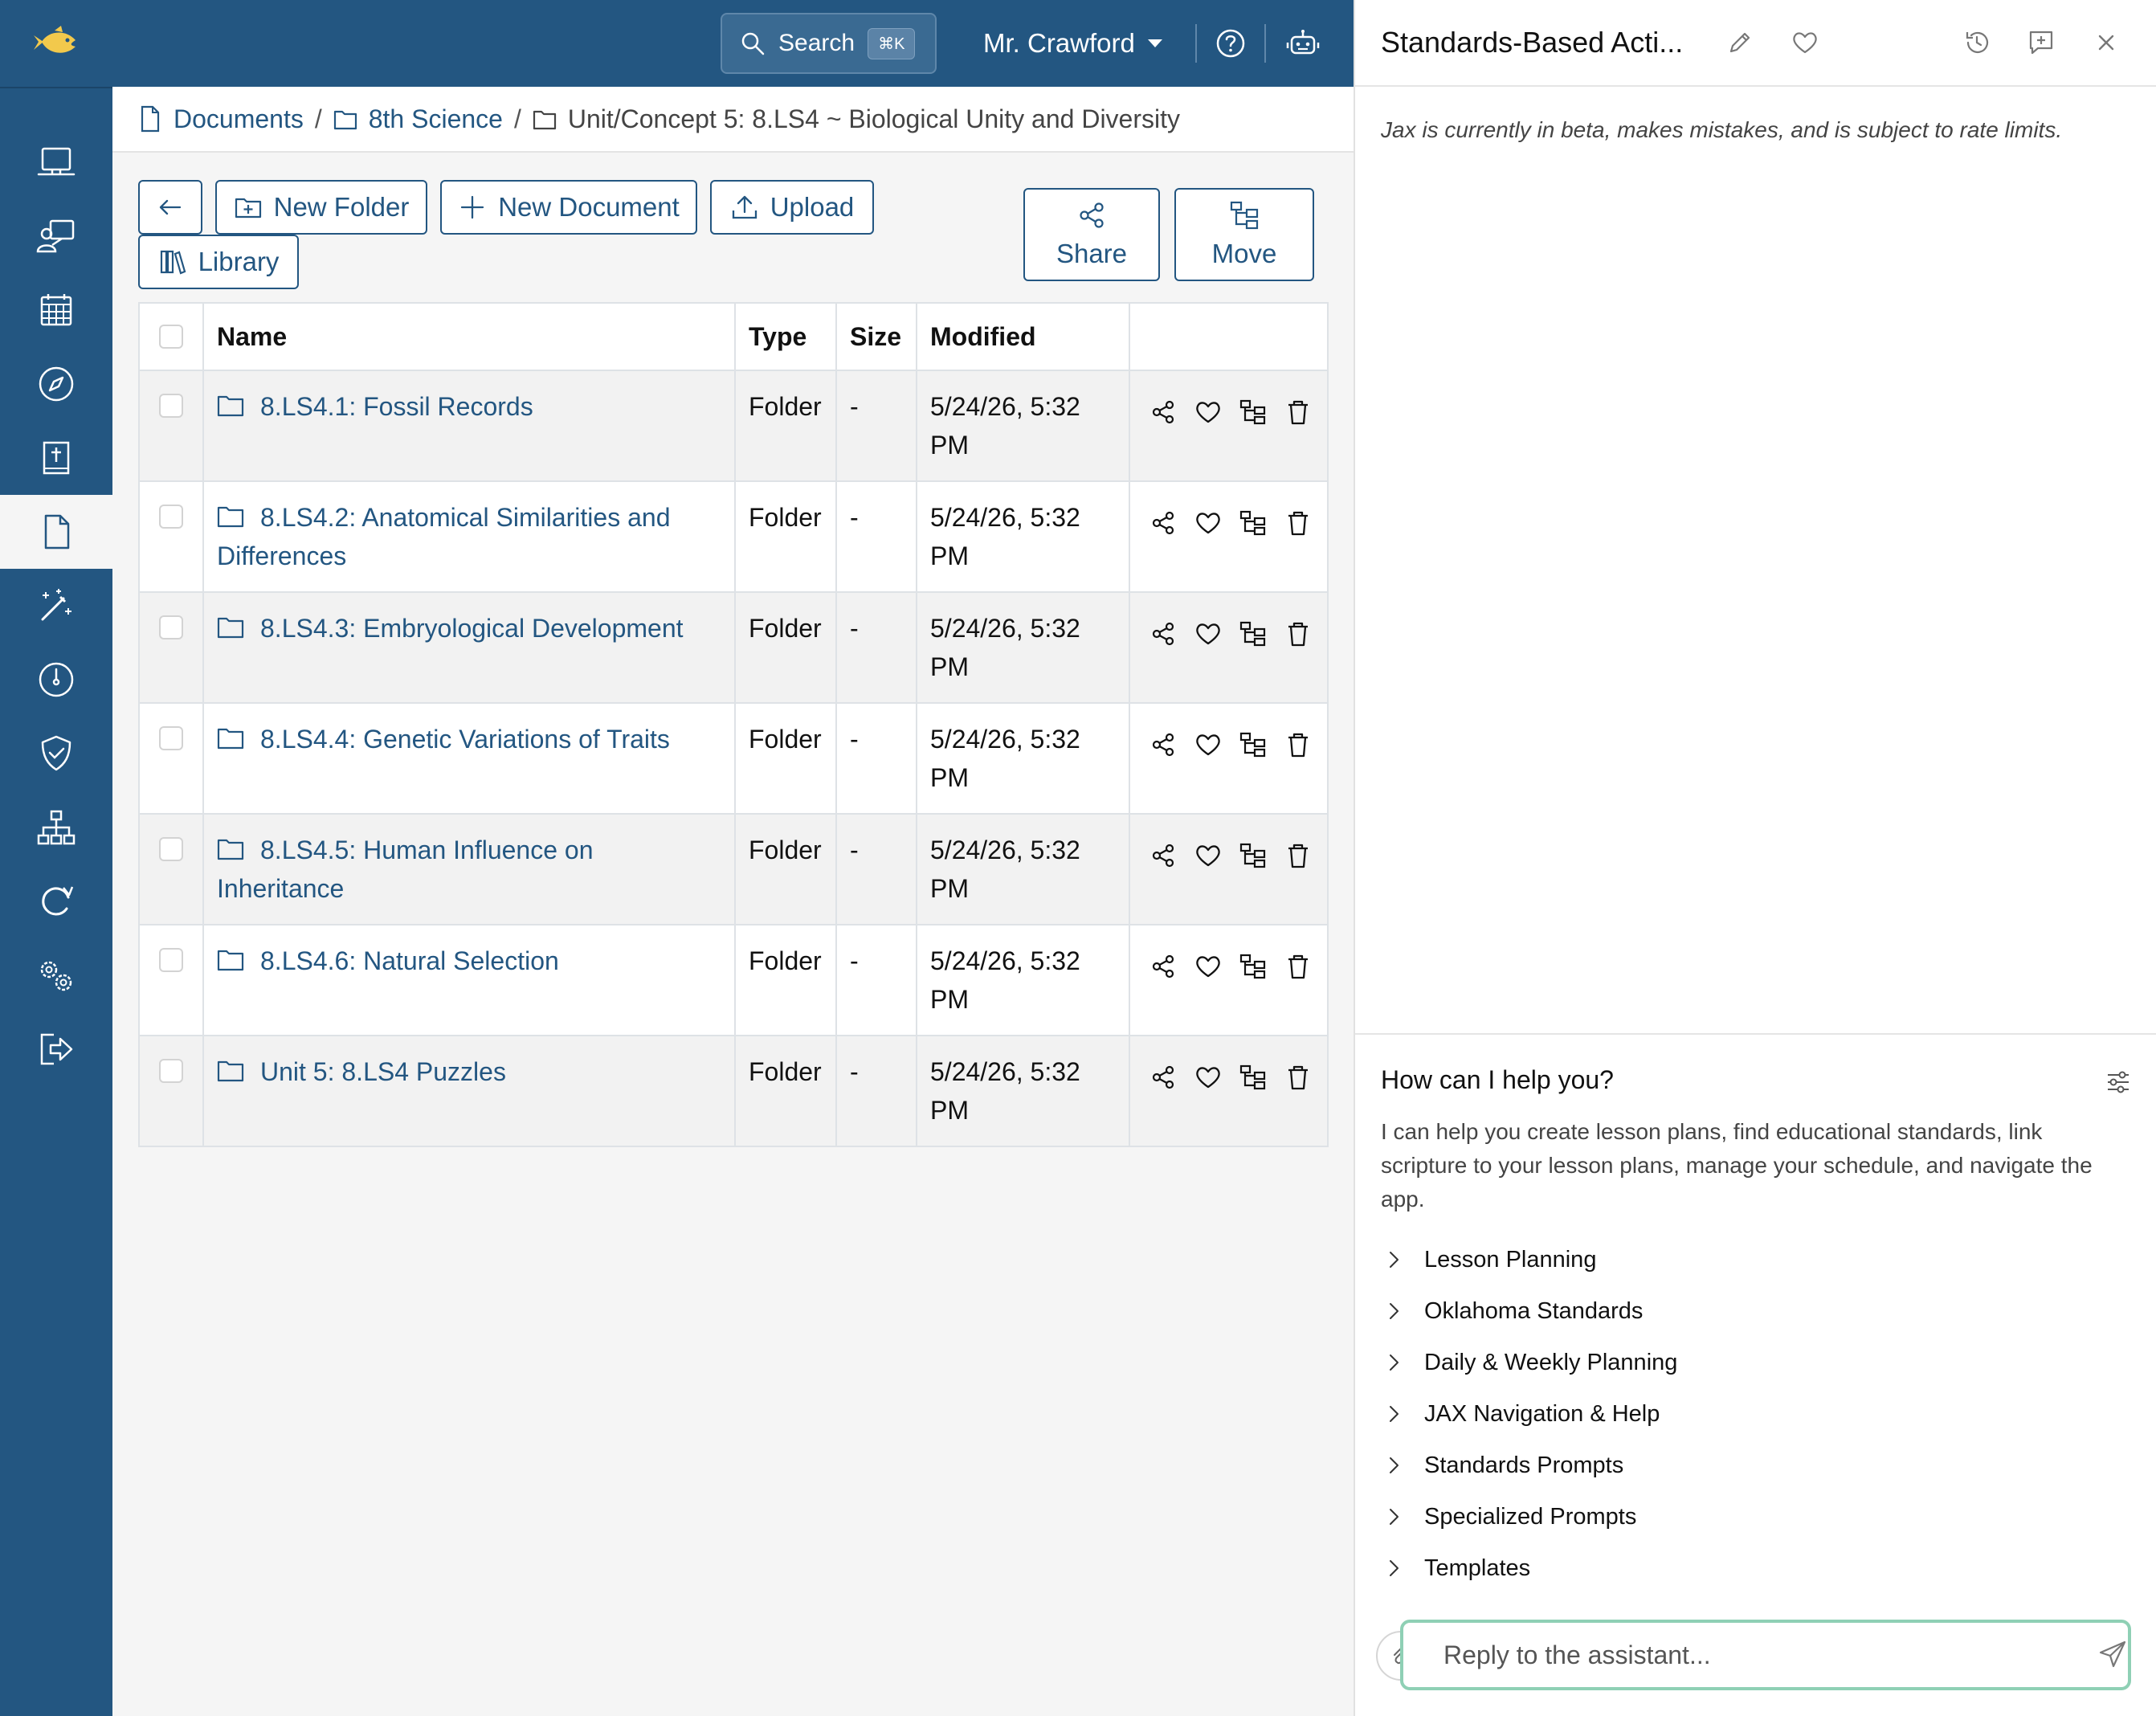 The width and height of the screenshot is (2156, 1716). I want to click on user-menu-dropdown: Mr. Crawford, so click(1072, 43).